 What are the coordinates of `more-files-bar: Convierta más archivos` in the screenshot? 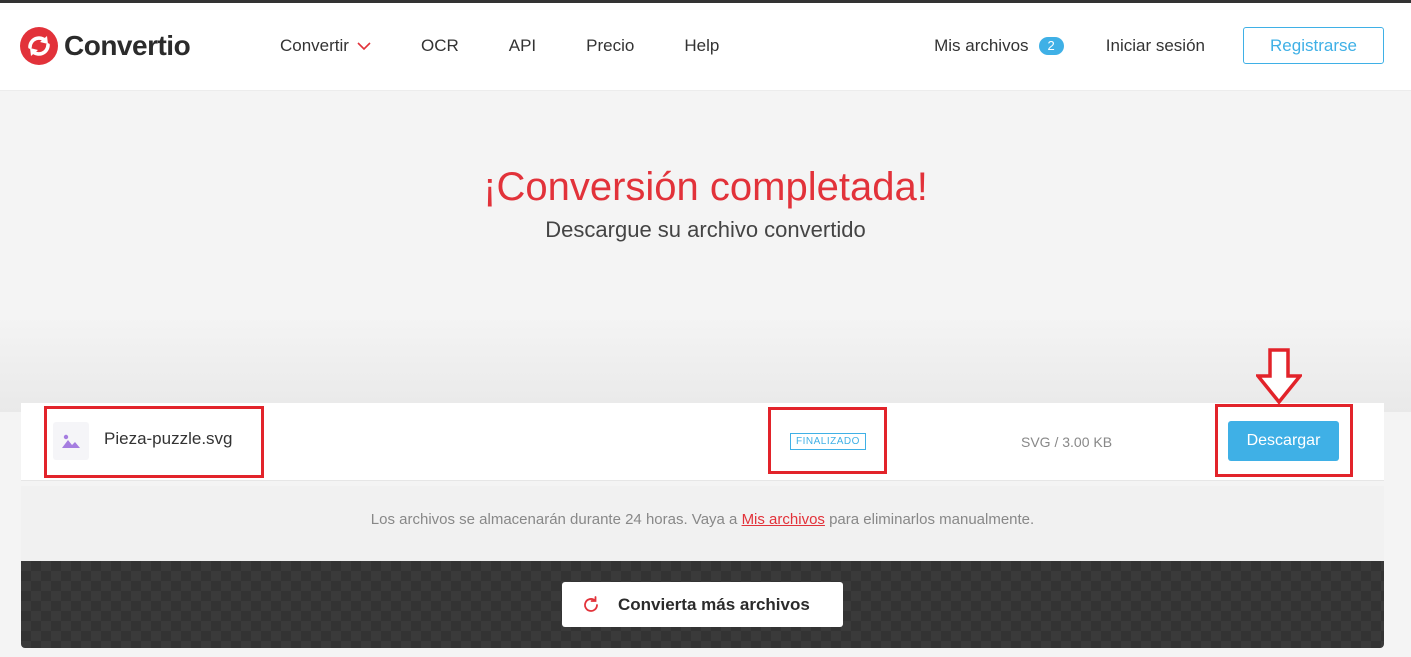 It's located at (702, 604).